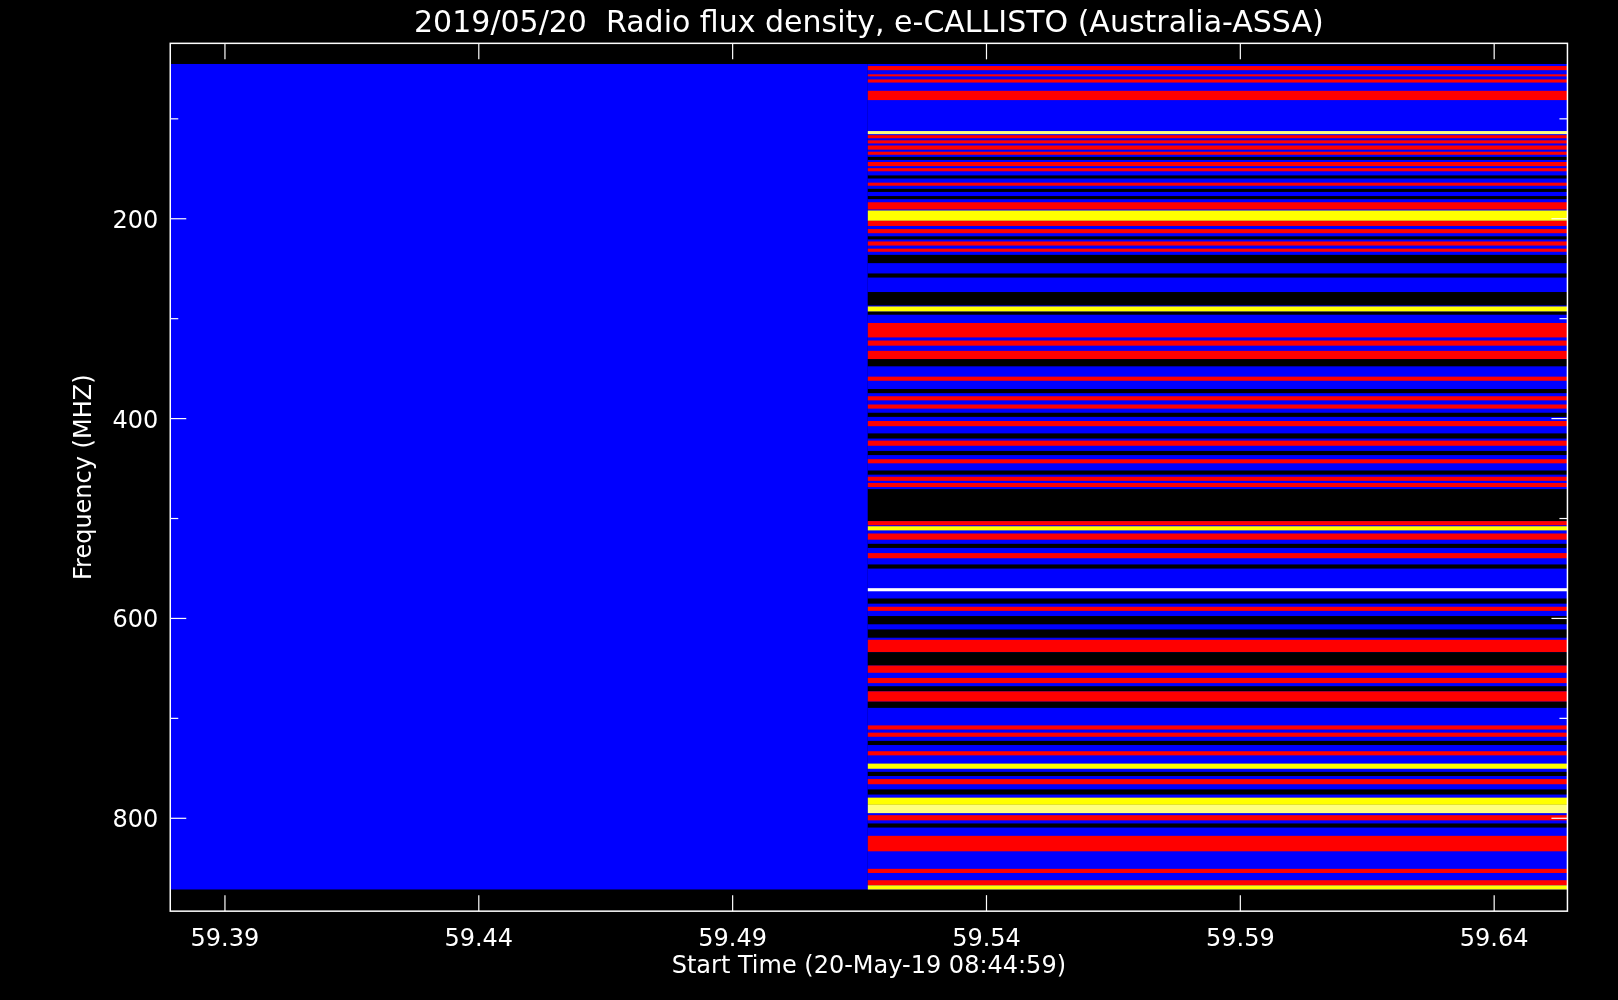 The height and width of the screenshot is (1000, 1618). I want to click on x-tick-label: 59.64, so click(1494, 938).